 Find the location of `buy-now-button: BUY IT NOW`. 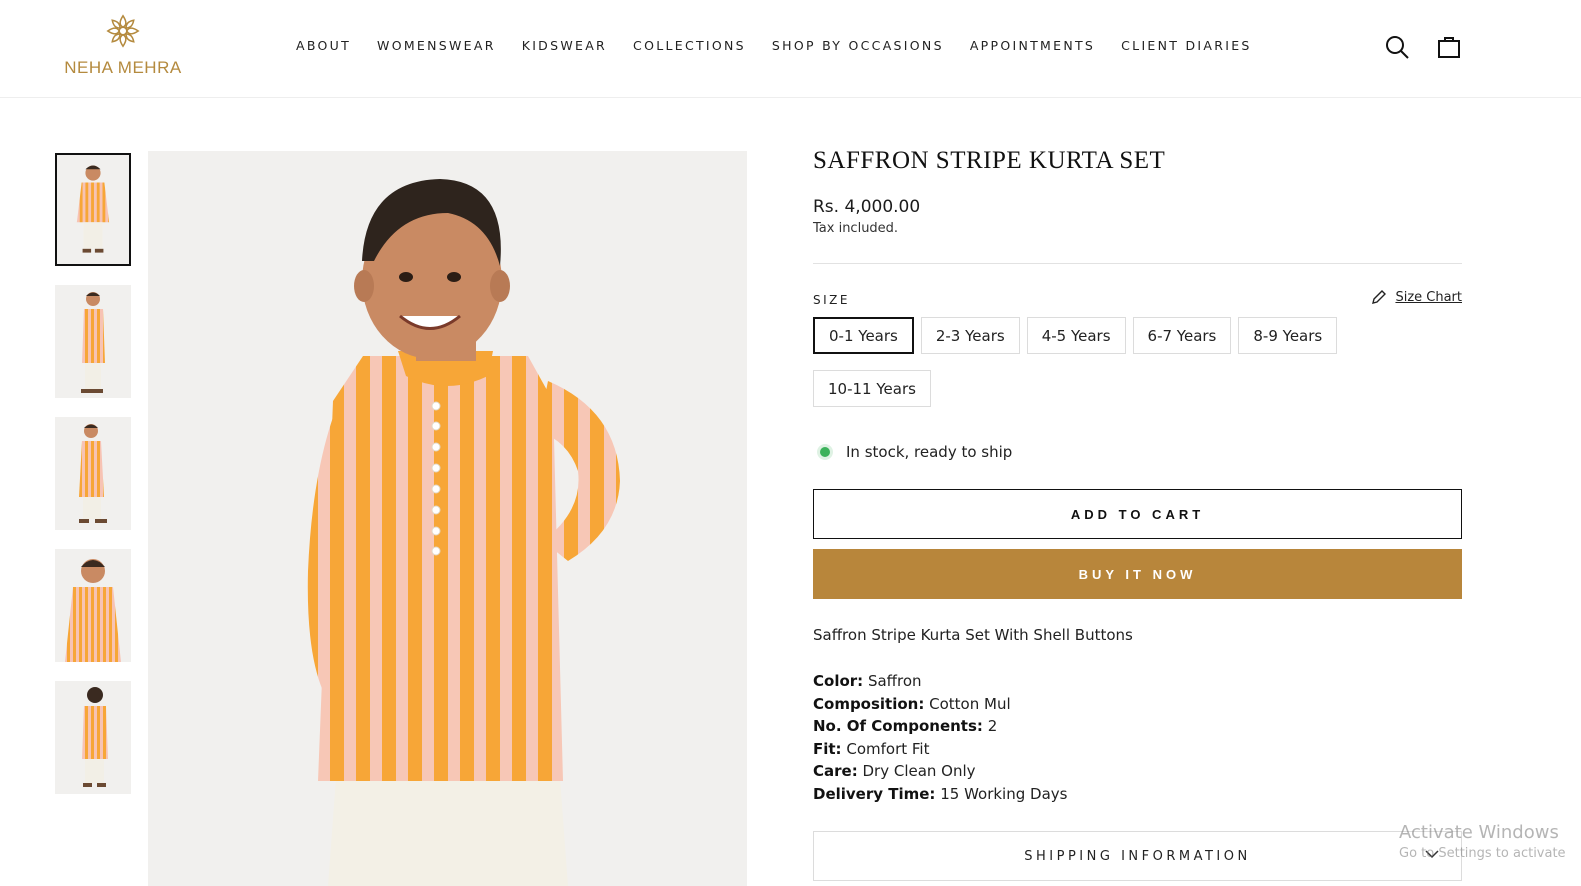

buy-now-button: BUY IT NOW is located at coordinates (1137, 574).